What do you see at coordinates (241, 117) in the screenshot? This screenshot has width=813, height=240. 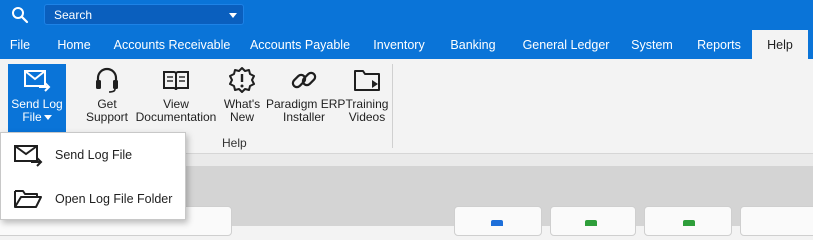 I see `whats-new-label-2: New` at bounding box center [241, 117].